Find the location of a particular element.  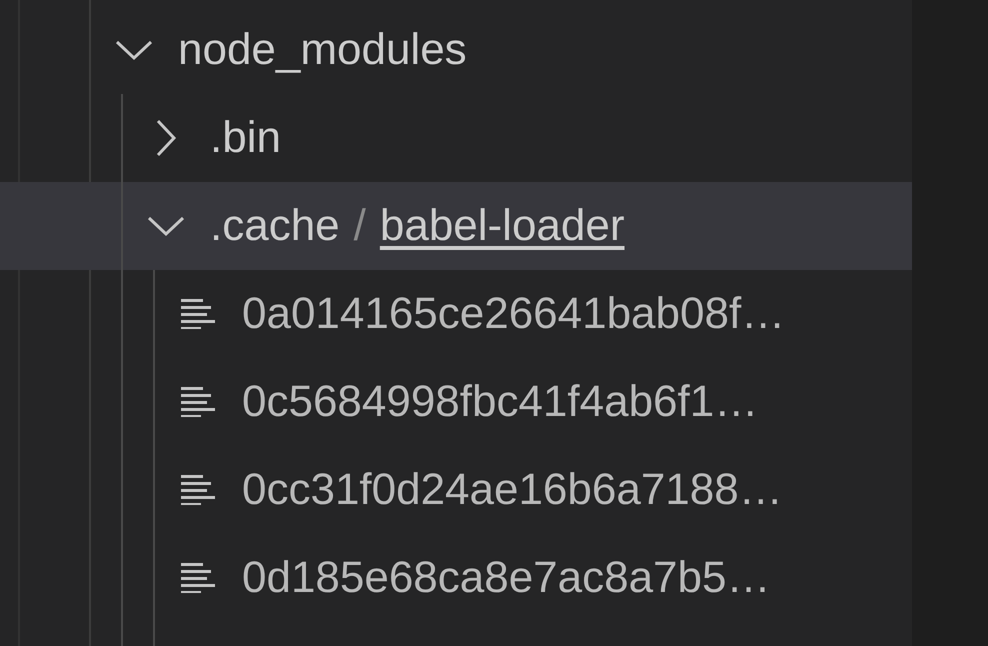

folder-name: .cache is located at coordinates (275, 226).